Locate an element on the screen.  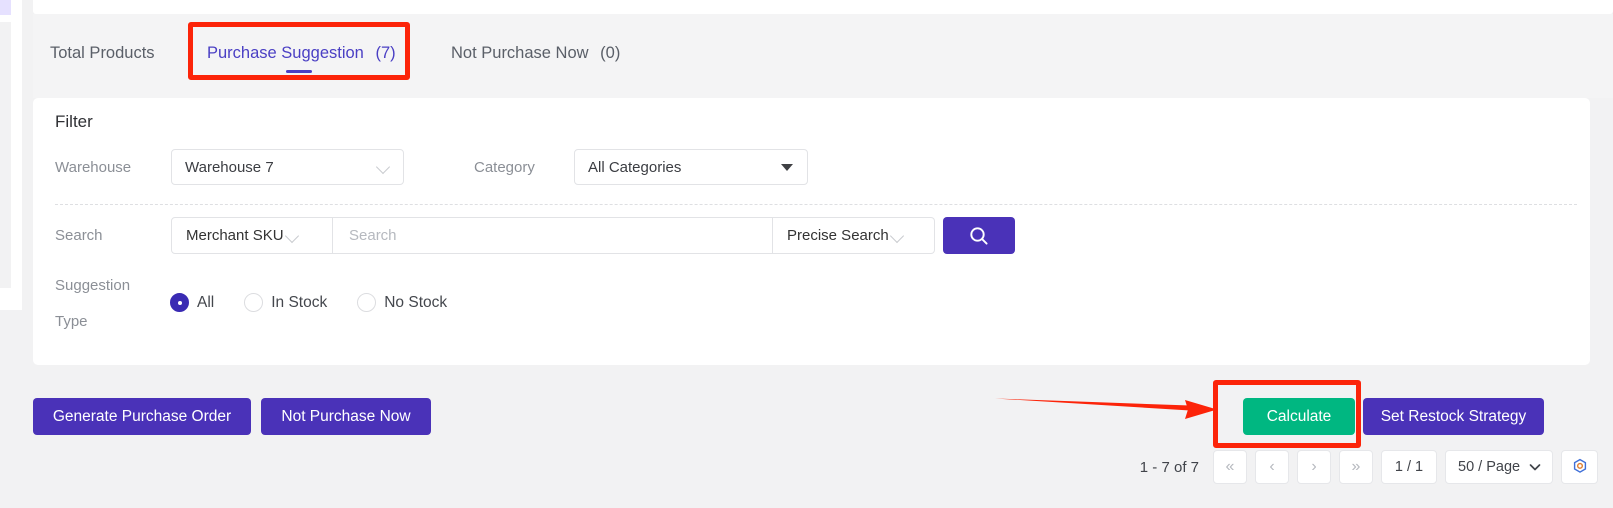
tab-not-purchase-now: Not Purchase Now (0) is located at coordinates (535, 53).